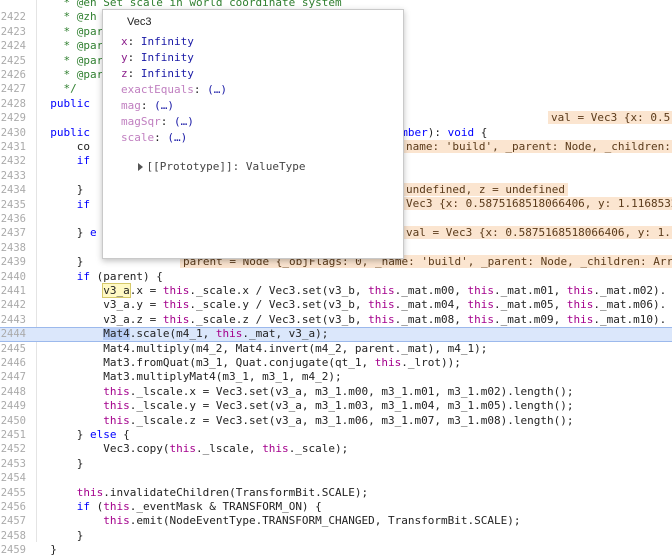  I want to click on line-number: 2426, so click(13, 75).